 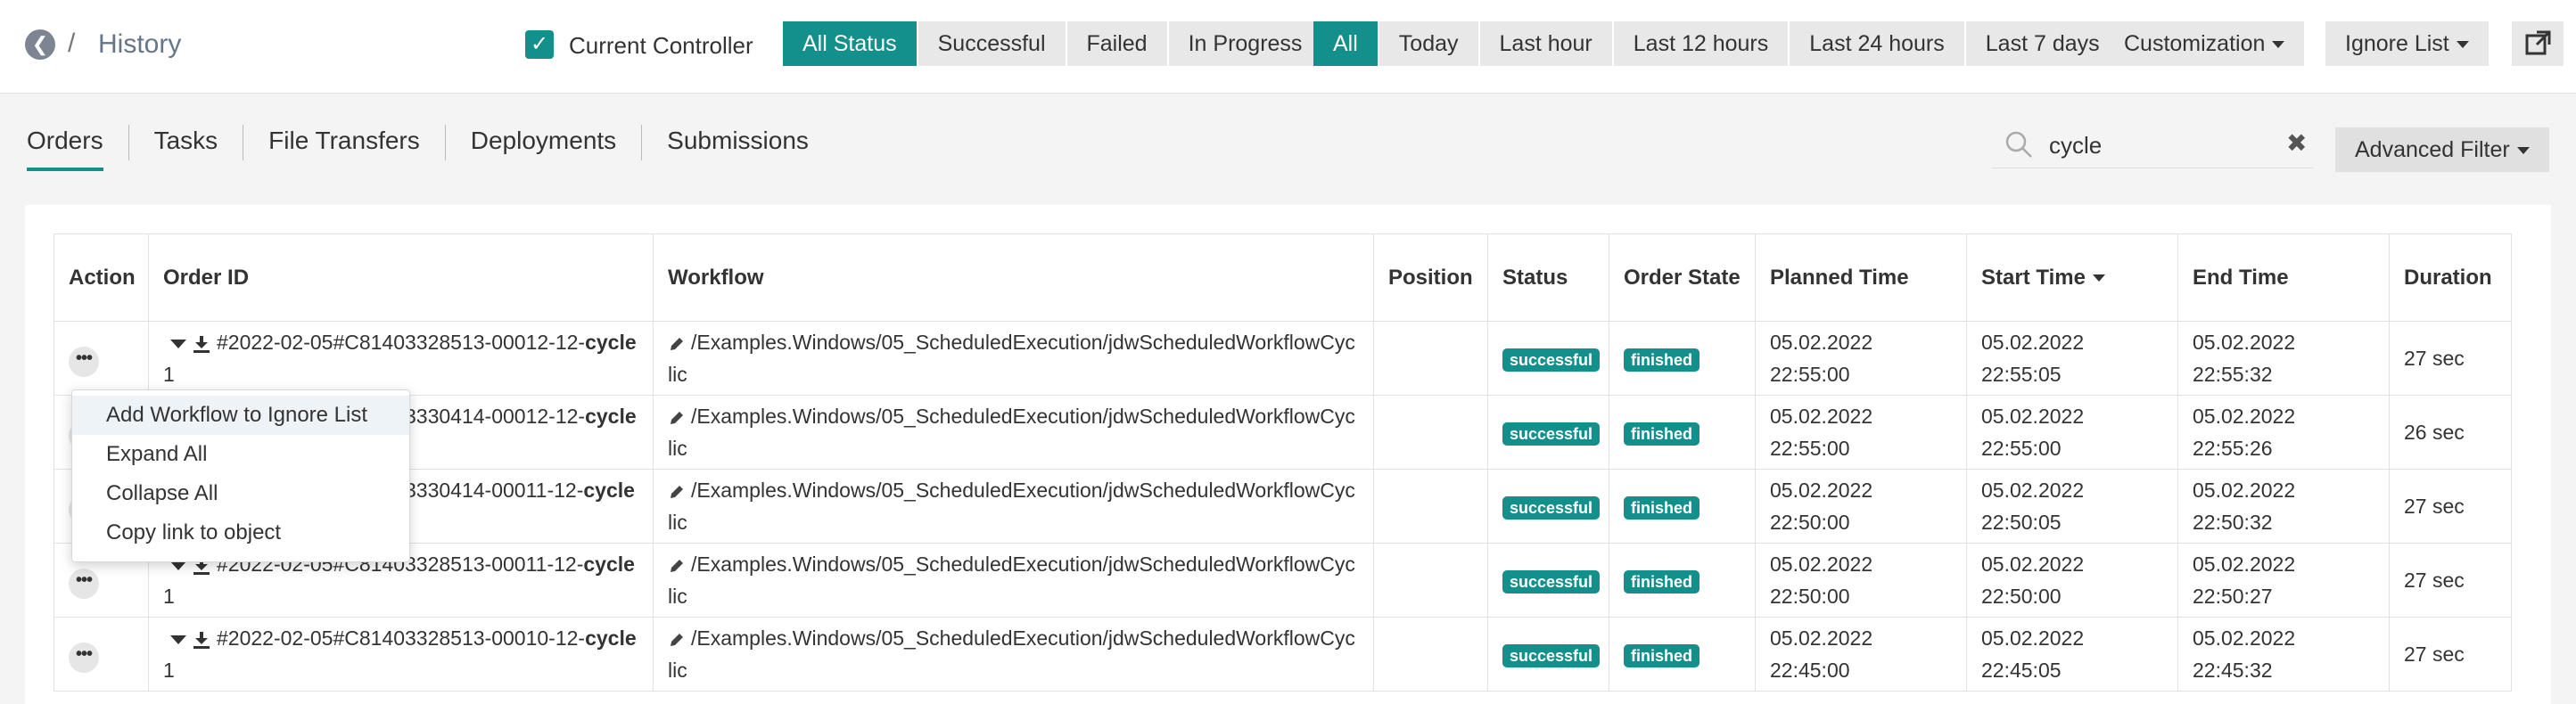 What do you see at coordinates (992, 43) in the screenshot?
I see `status-filter-successful: Successful` at bounding box center [992, 43].